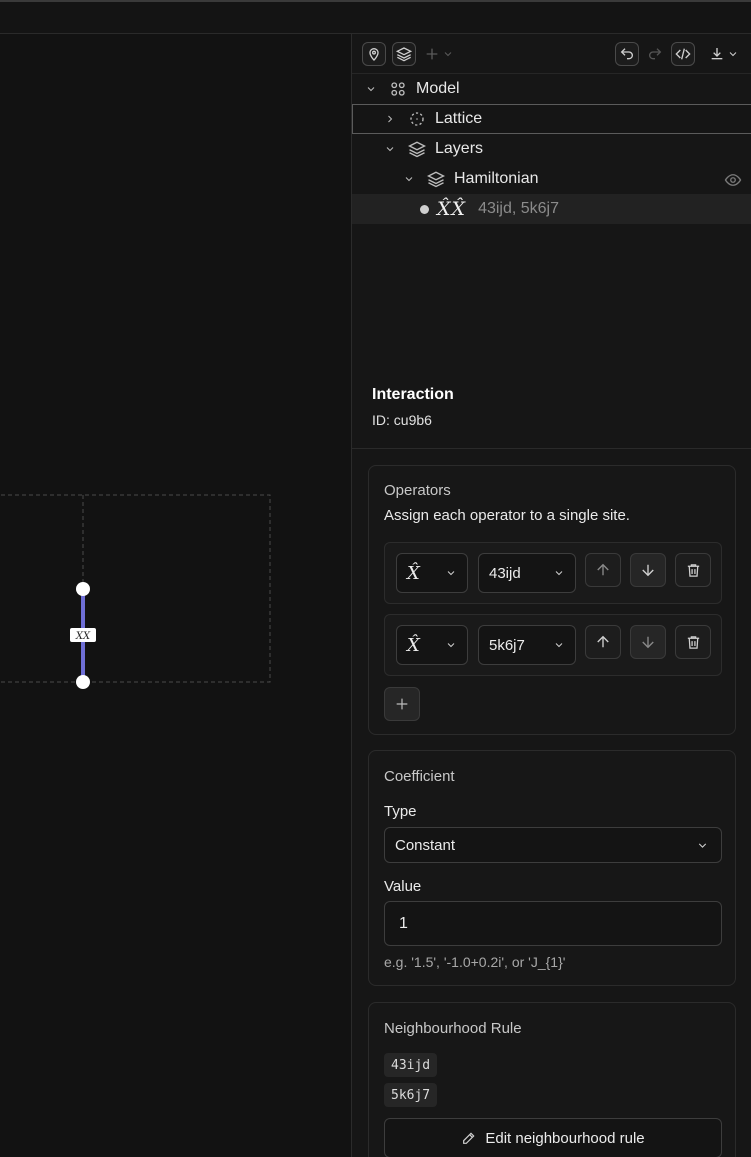  Describe the element at coordinates (135, 588) in the screenshot. I see `lattice-cell-outline` at that location.